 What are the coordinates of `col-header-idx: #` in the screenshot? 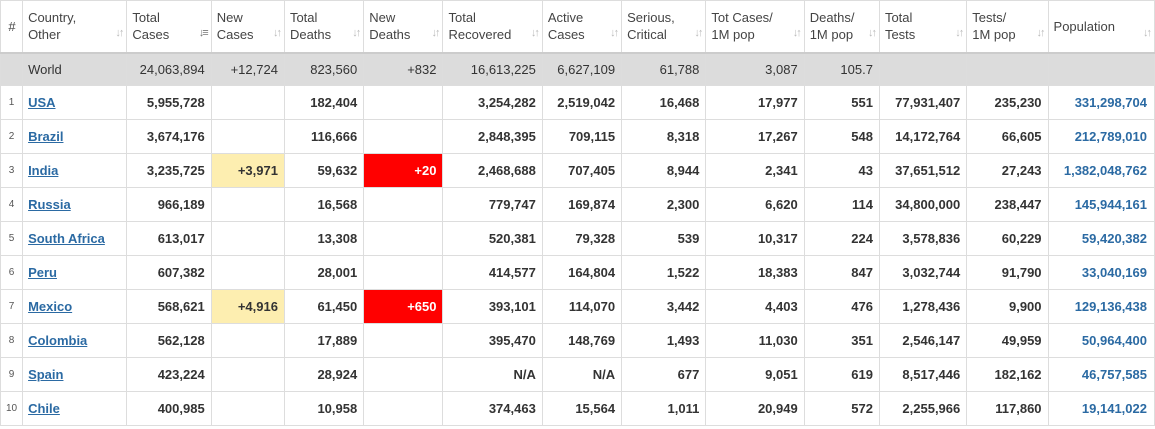 It's located at (12, 27).